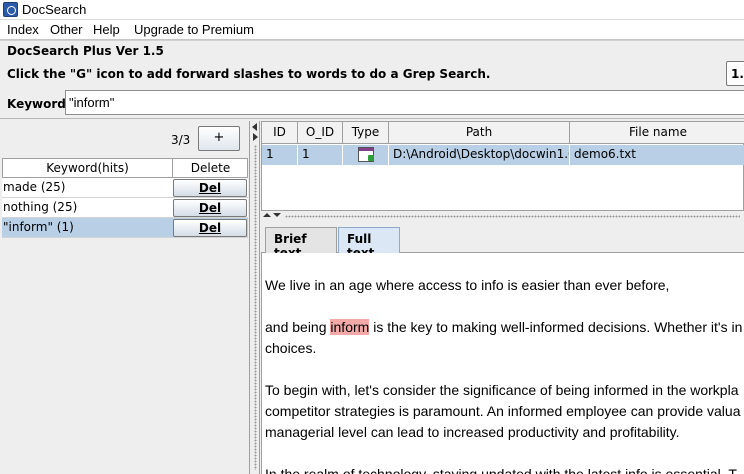 The width and height of the screenshot is (744, 474). I want to click on index-button: 1. i, so click(735, 73).